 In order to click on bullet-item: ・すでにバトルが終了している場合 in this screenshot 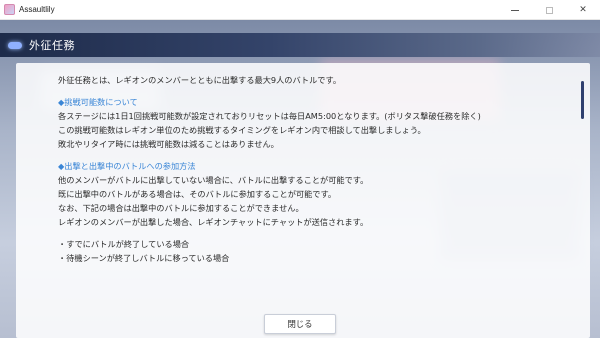, I will do `click(124, 244)`.